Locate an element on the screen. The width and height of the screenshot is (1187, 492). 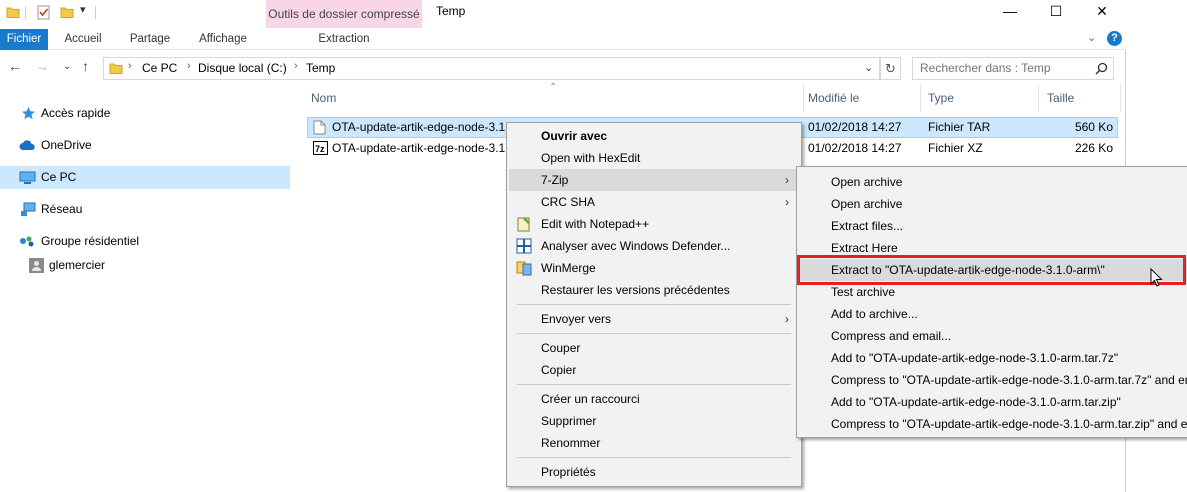
expand-ribbon-icon: ⌄ is located at coordinates (1091, 37).